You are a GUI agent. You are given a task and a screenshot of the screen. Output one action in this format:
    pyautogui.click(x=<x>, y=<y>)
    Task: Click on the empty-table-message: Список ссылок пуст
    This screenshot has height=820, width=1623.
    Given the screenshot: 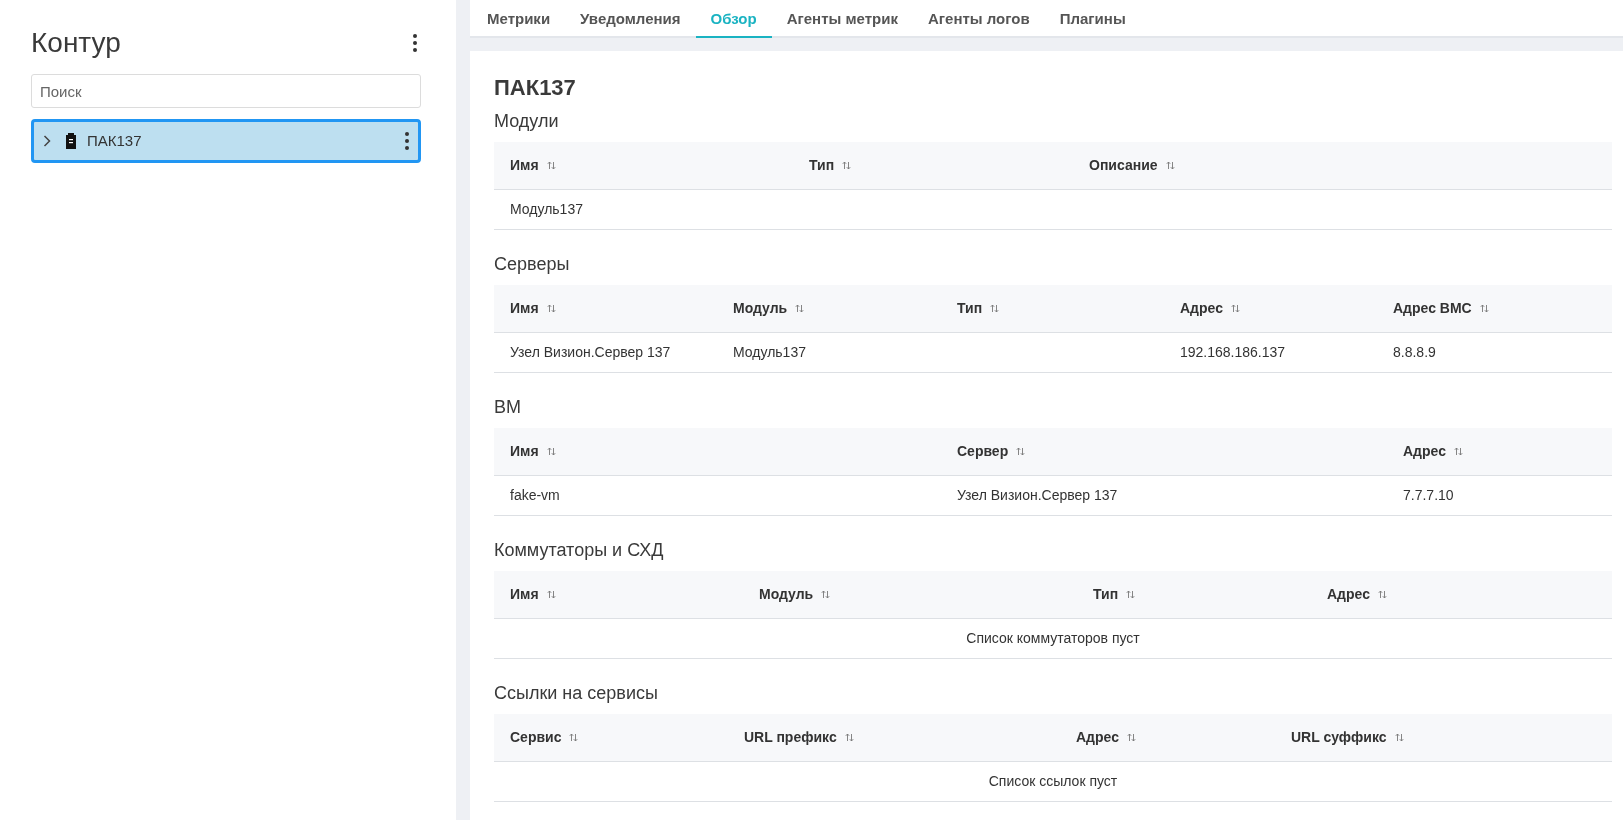 What is the action you would take?
    pyautogui.click(x=1053, y=781)
    